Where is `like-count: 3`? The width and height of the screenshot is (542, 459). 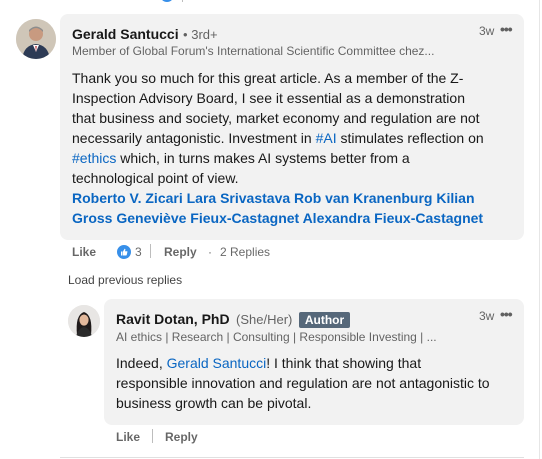 like-count: 3 is located at coordinates (138, 252).